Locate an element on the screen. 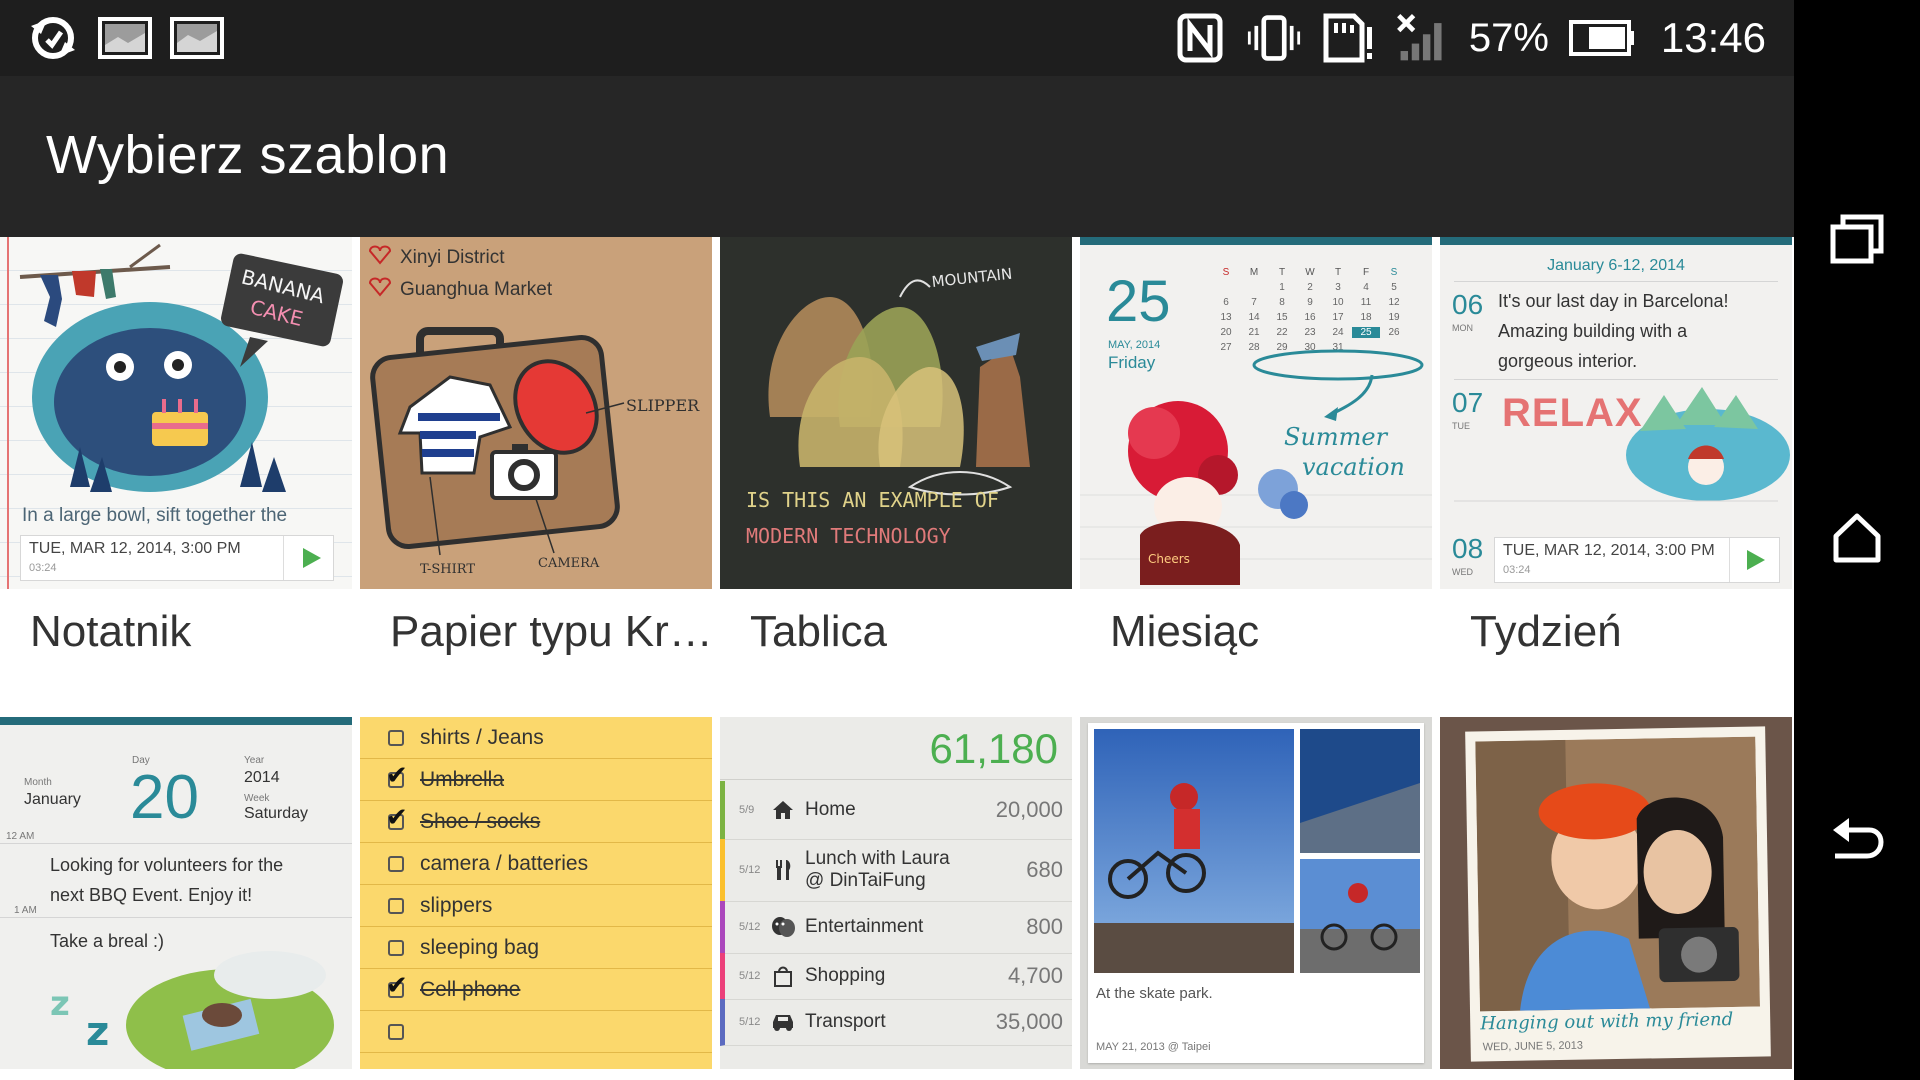 Image resolution: width=1920 pixels, height=1080 pixels. expense-row: 5/12 Transport 35,000 is located at coordinates (896, 1022).